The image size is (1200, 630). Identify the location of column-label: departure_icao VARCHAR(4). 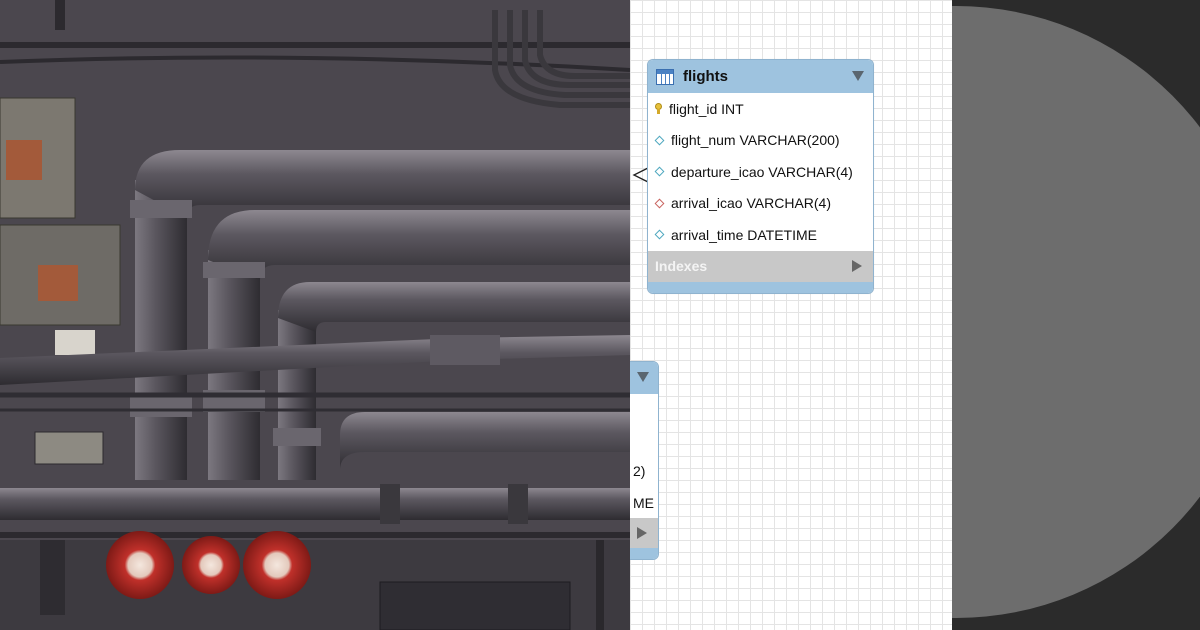
(762, 171).